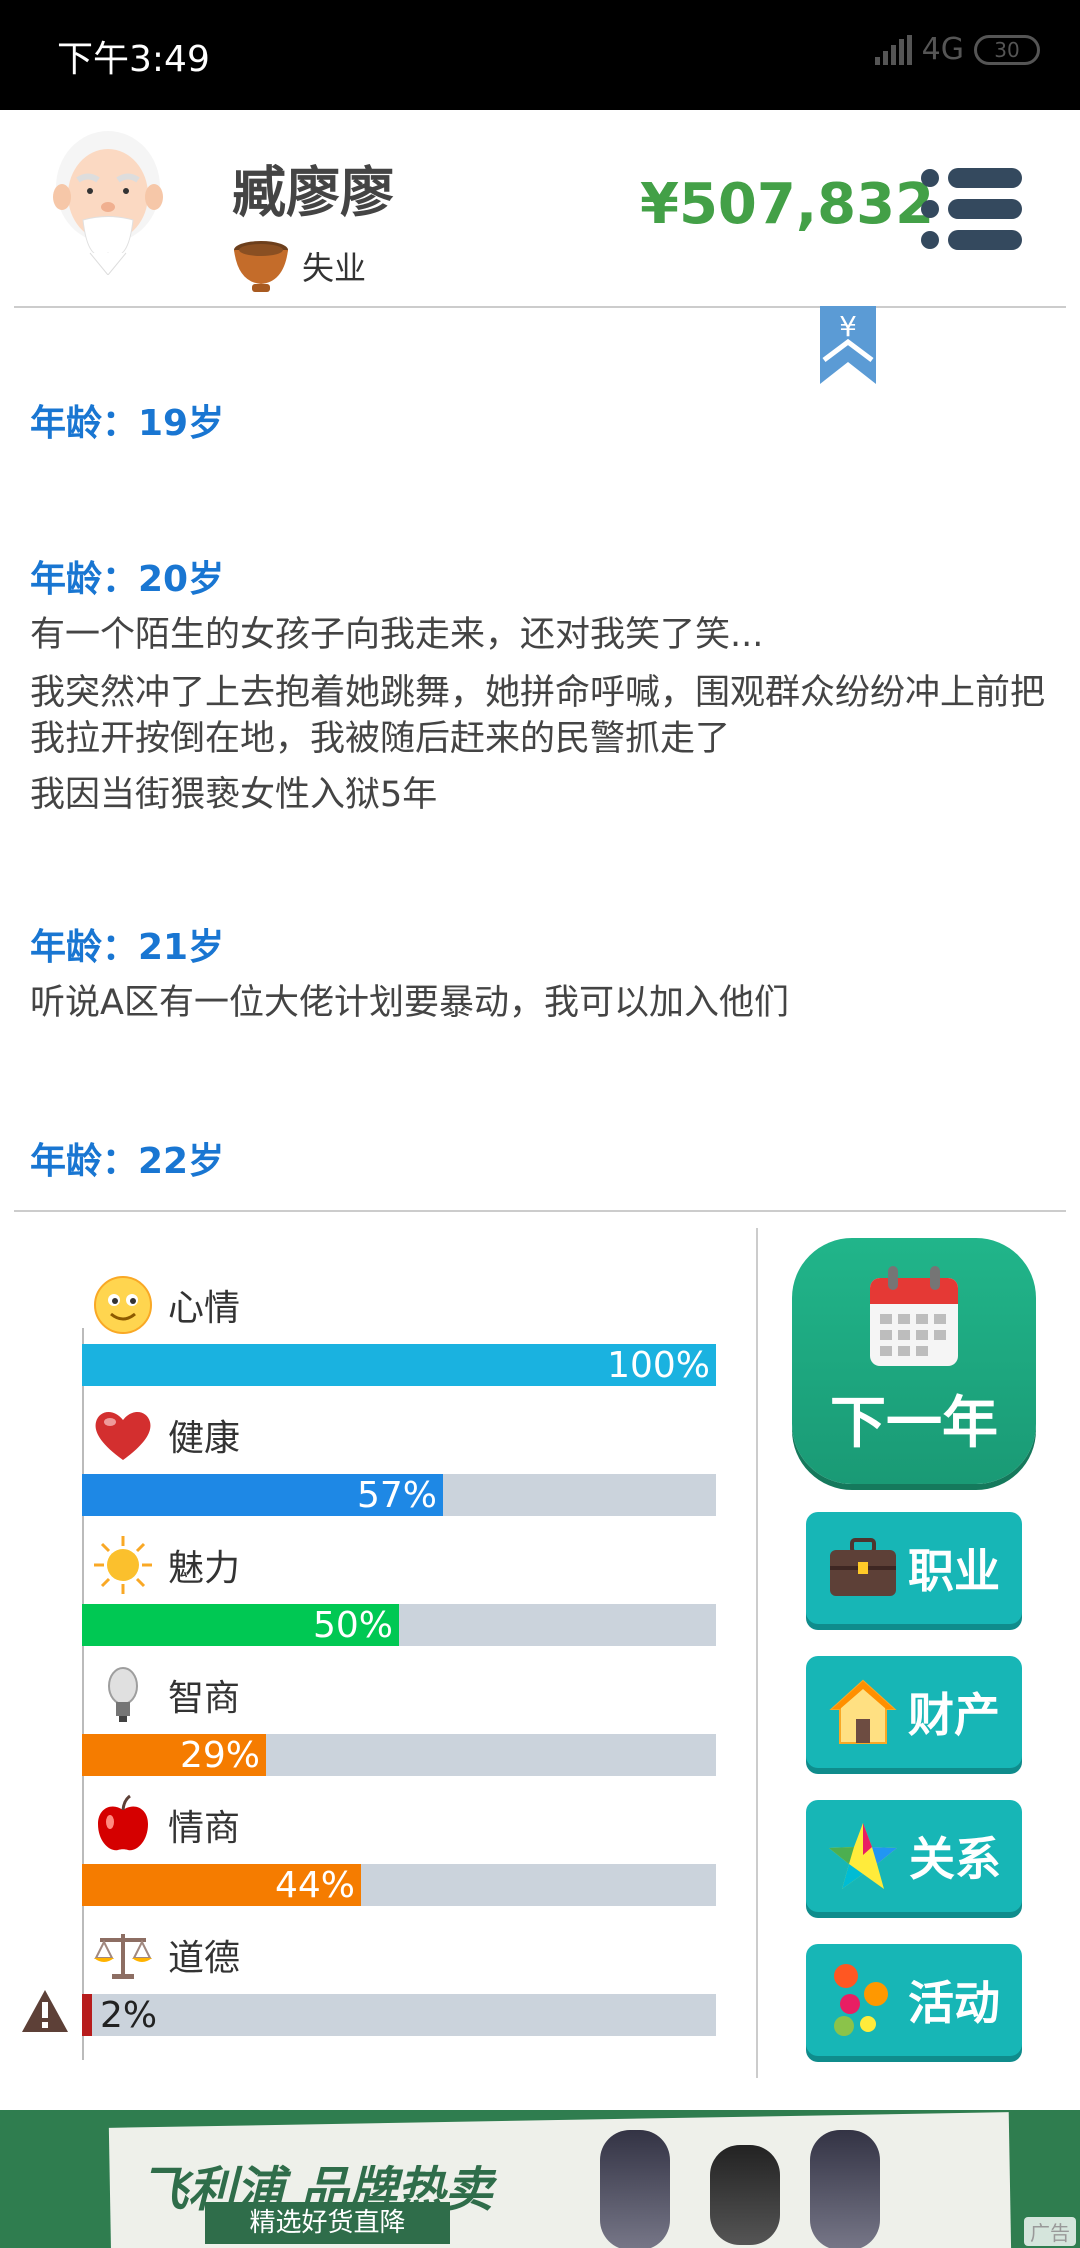 The image size is (1080, 2248). I want to click on stat-label: 情商, so click(204, 1828).